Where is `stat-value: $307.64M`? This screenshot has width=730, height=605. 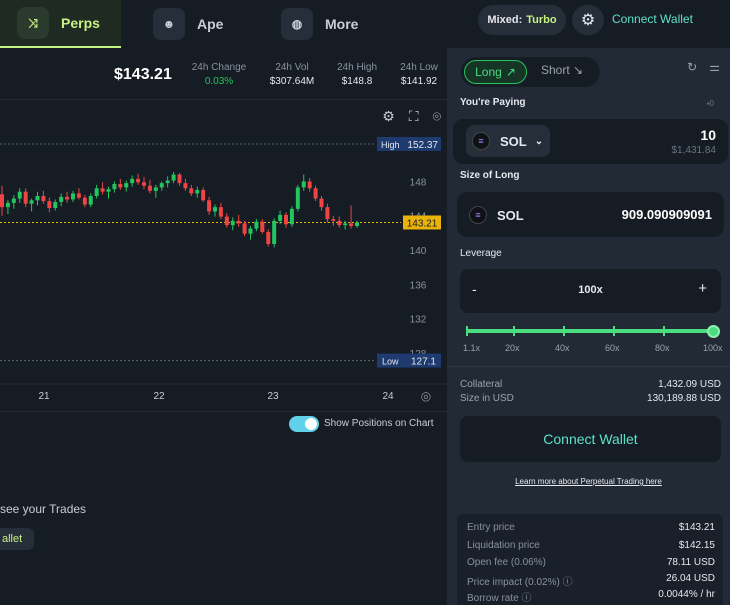
stat-value: $307.64M is located at coordinates (292, 81).